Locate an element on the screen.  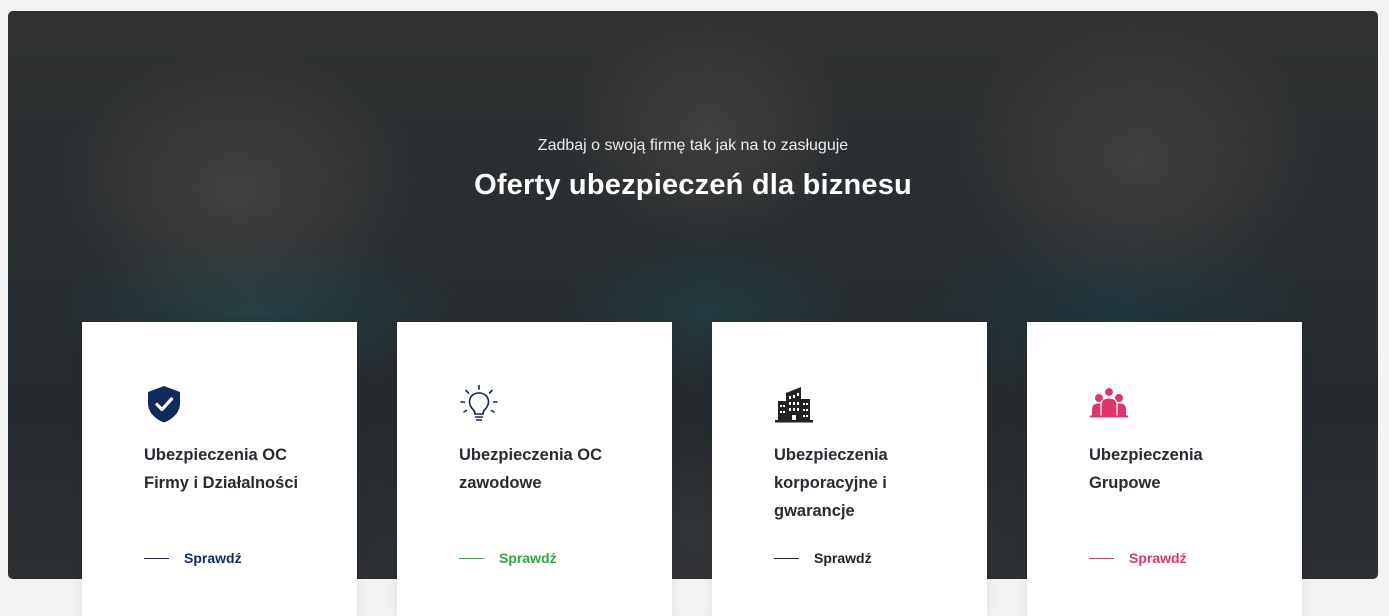
offer-card-title: Ubezpieczenia korporacyjne i gwarancje is located at coordinates (831, 483).